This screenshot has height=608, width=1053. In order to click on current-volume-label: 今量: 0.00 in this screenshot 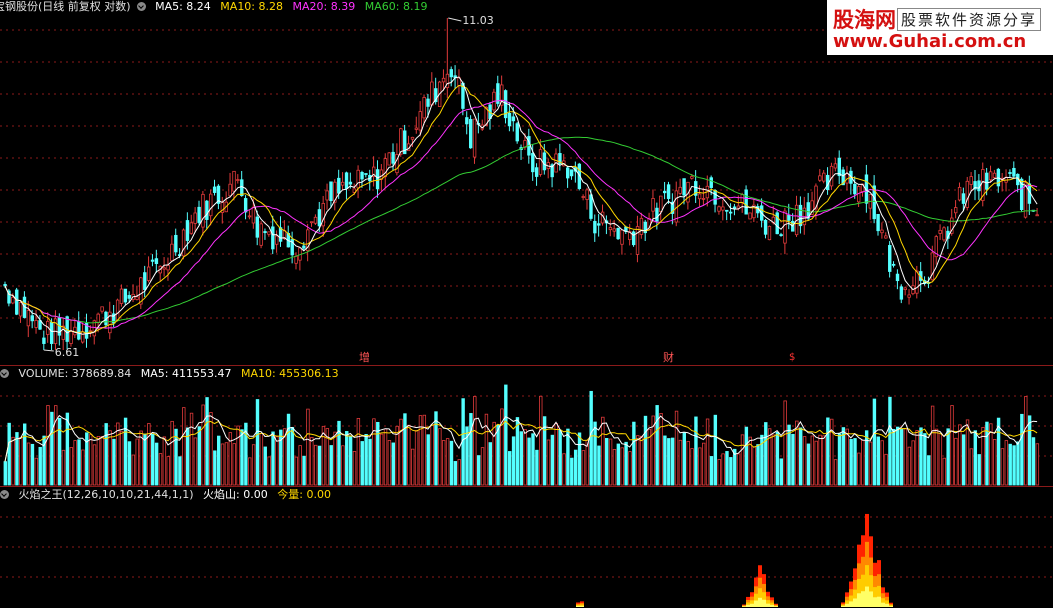, I will do `click(304, 494)`.